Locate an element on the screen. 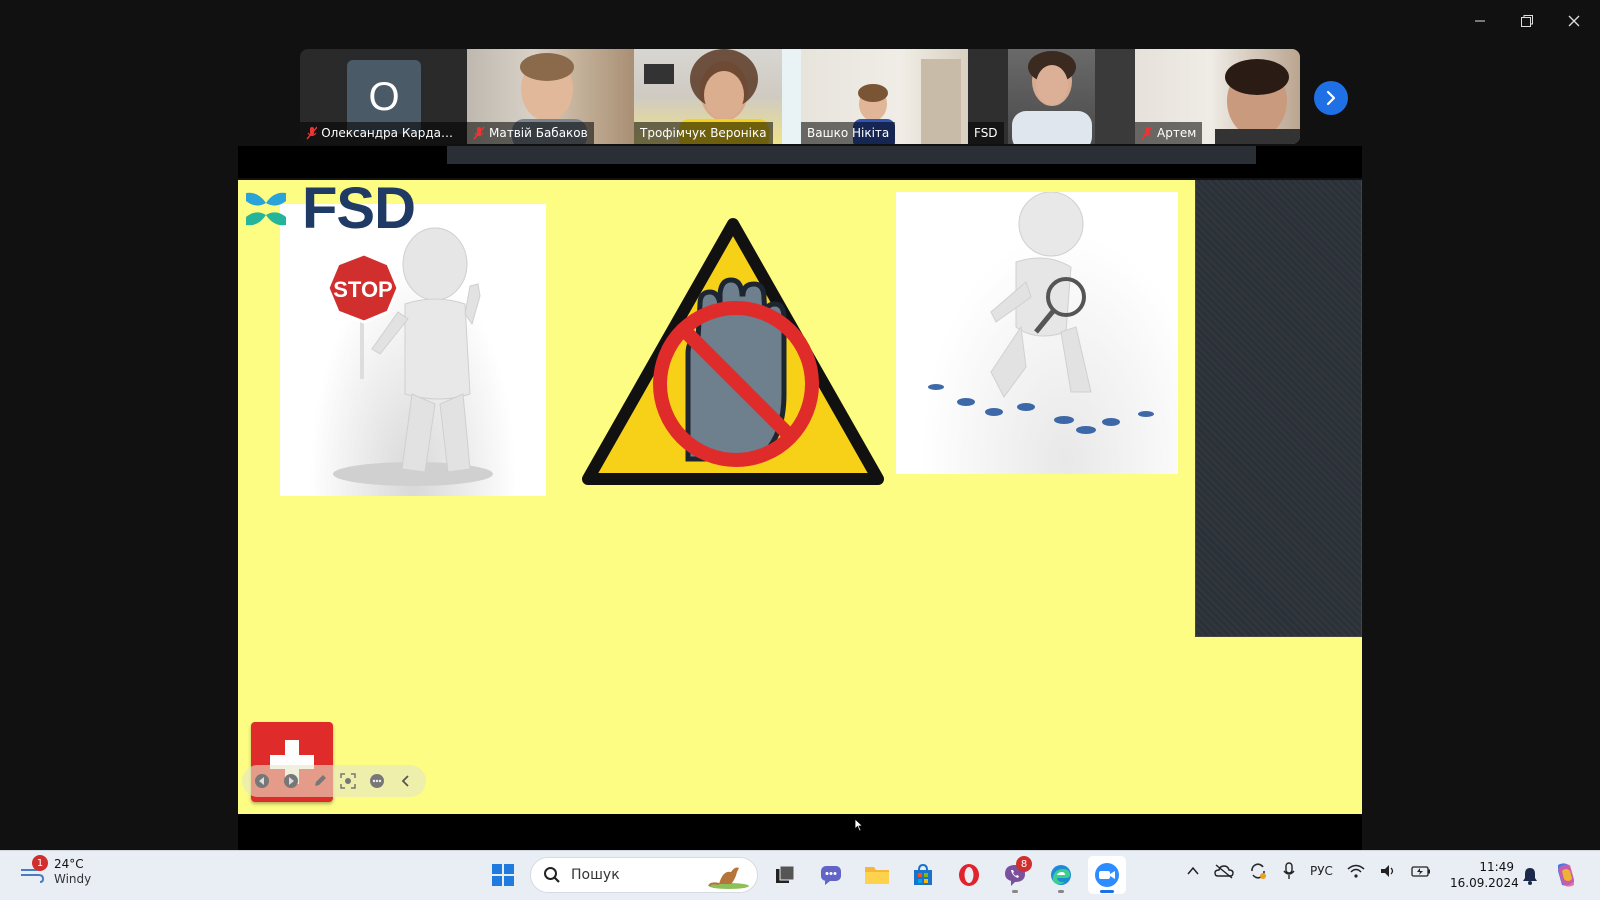 Image resolution: width=1600 pixels, height=900 pixels. more-options-button is located at coordinates (377, 781).